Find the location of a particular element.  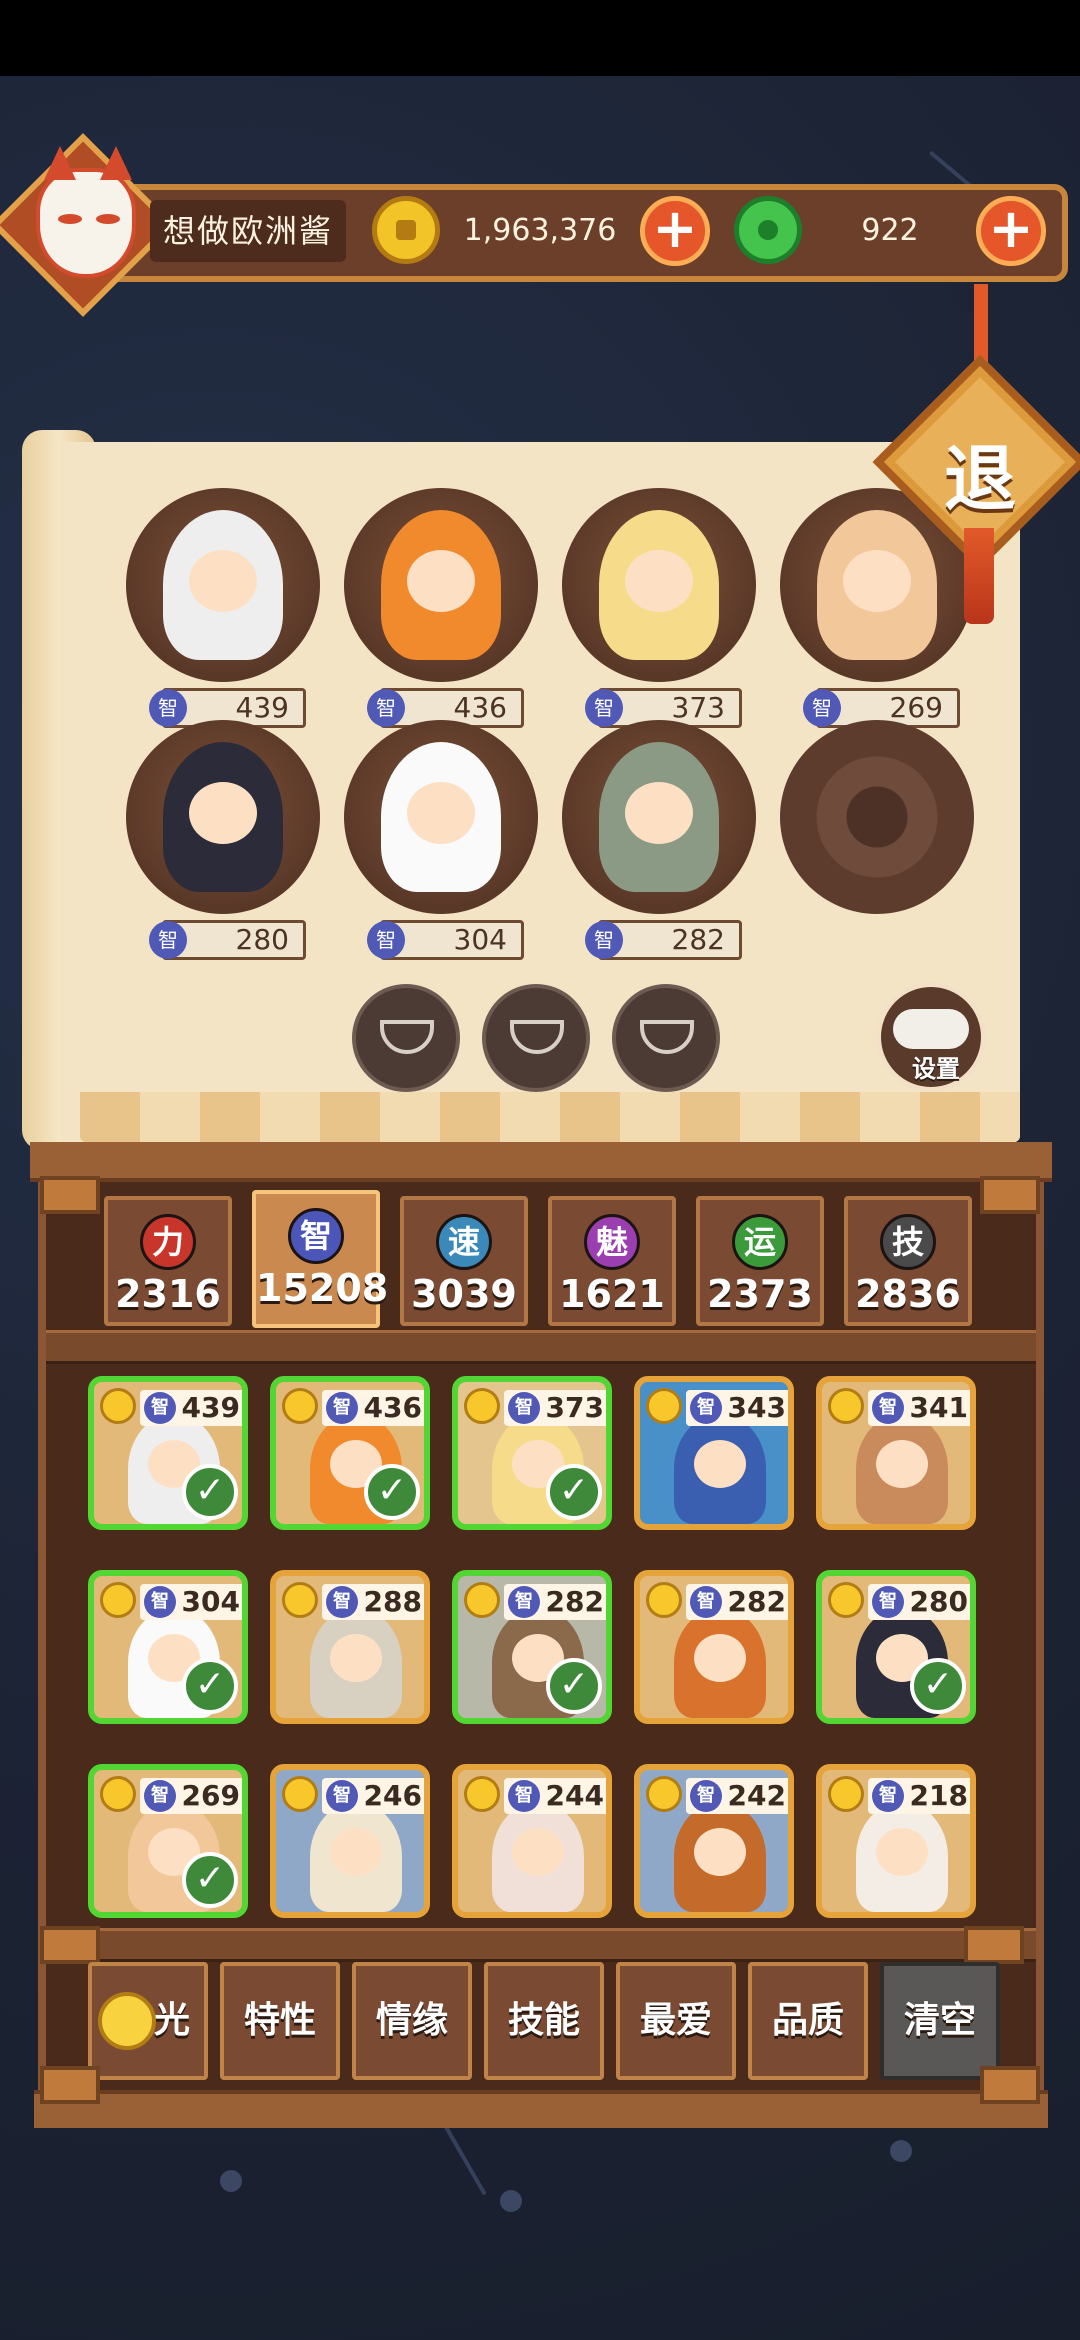

filter-light-button: 光 is located at coordinates (148, 2021).